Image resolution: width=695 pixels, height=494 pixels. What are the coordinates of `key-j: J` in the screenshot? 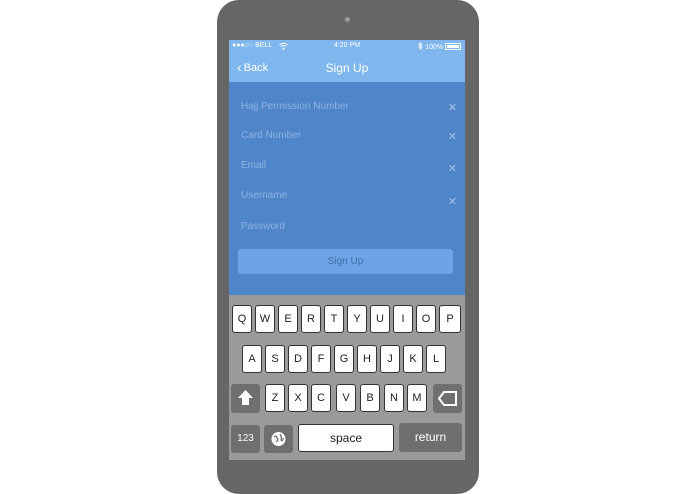 It's located at (390, 359).